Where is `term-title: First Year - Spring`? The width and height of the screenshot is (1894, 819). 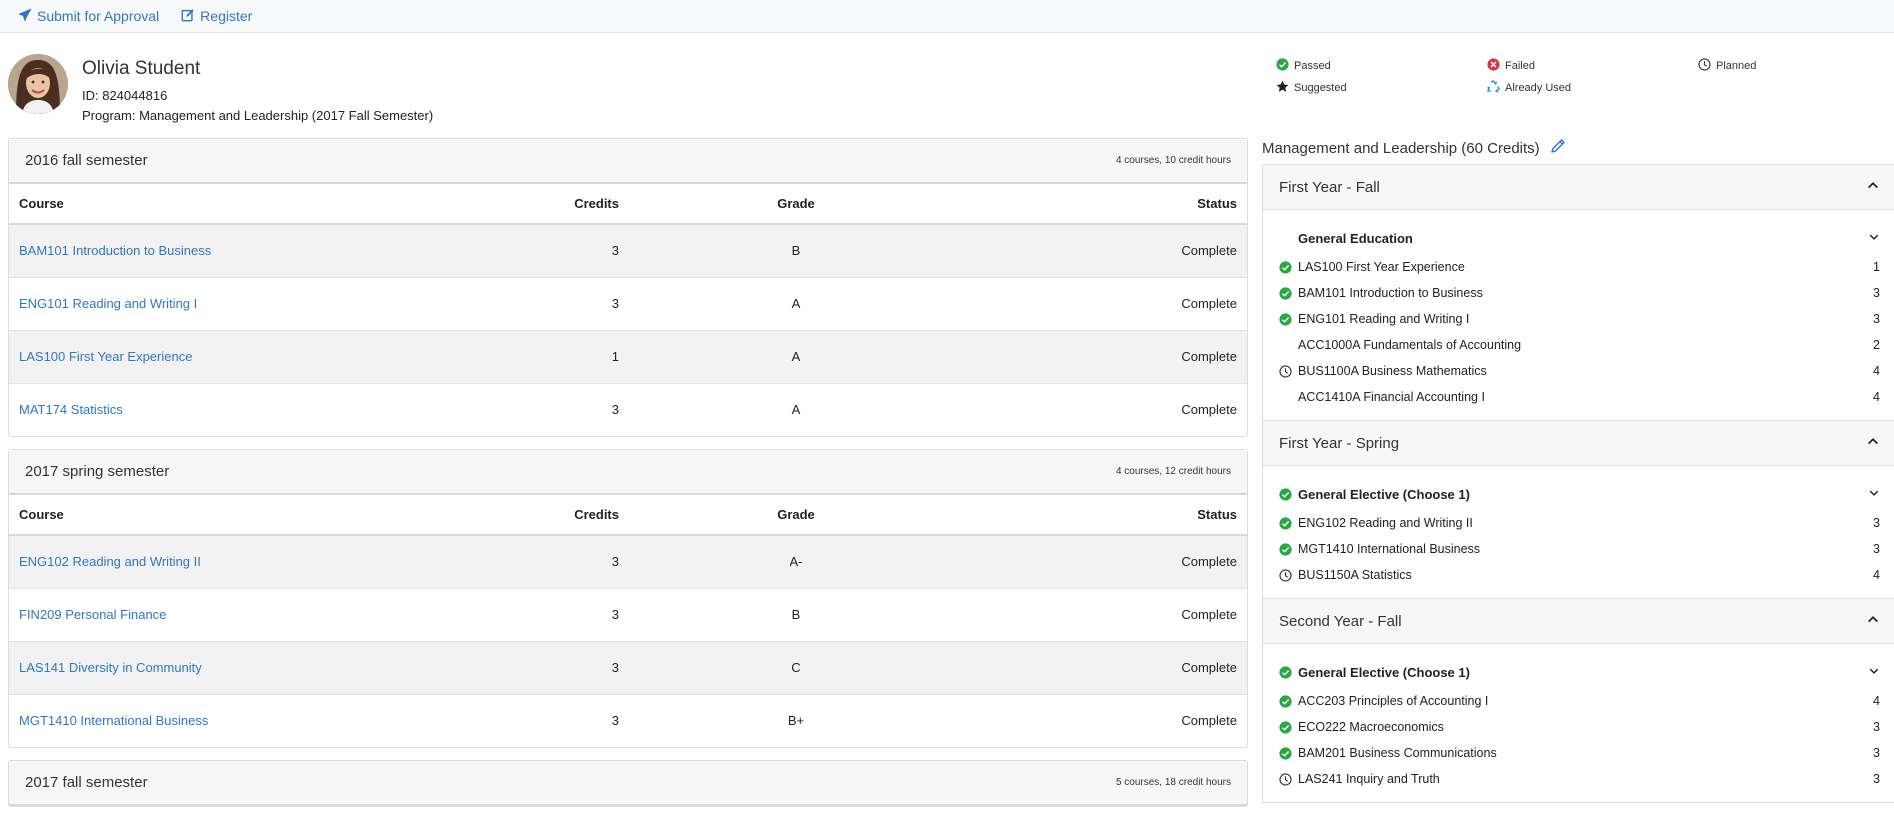 term-title: First Year - Spring is located at coordinates (1339, 443).